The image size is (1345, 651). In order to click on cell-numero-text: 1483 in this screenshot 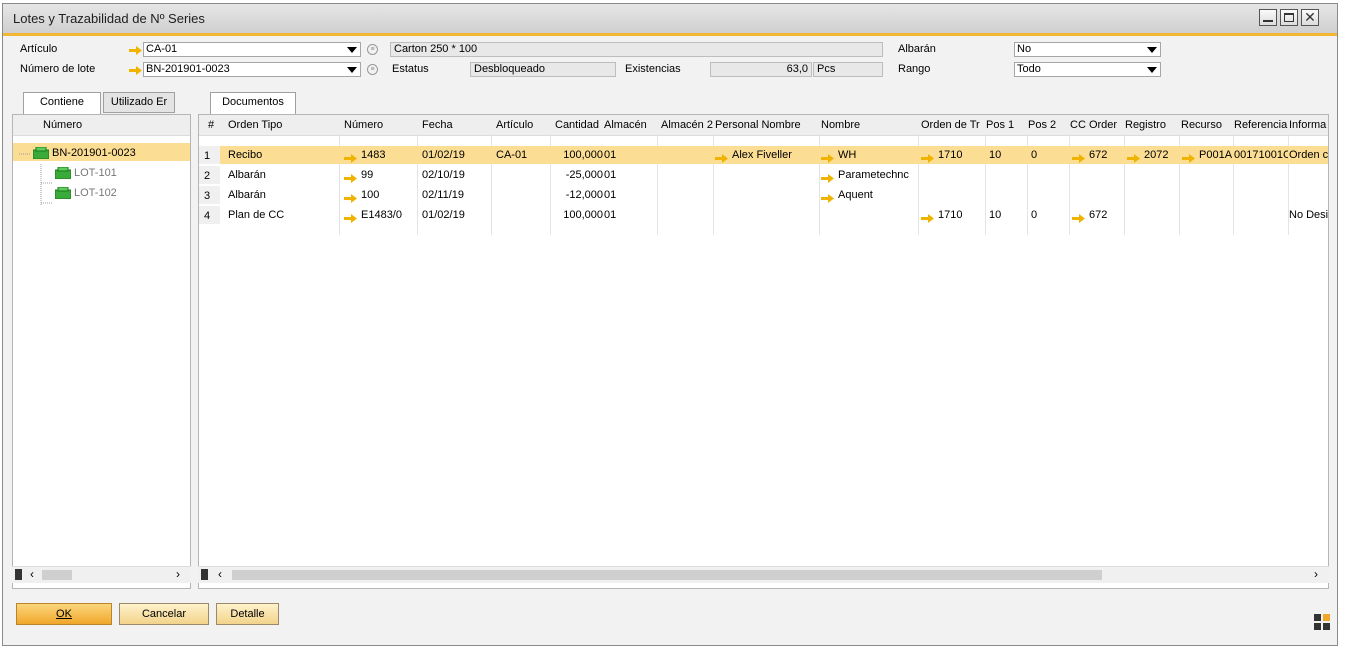, I will do `click(373, 155)`.